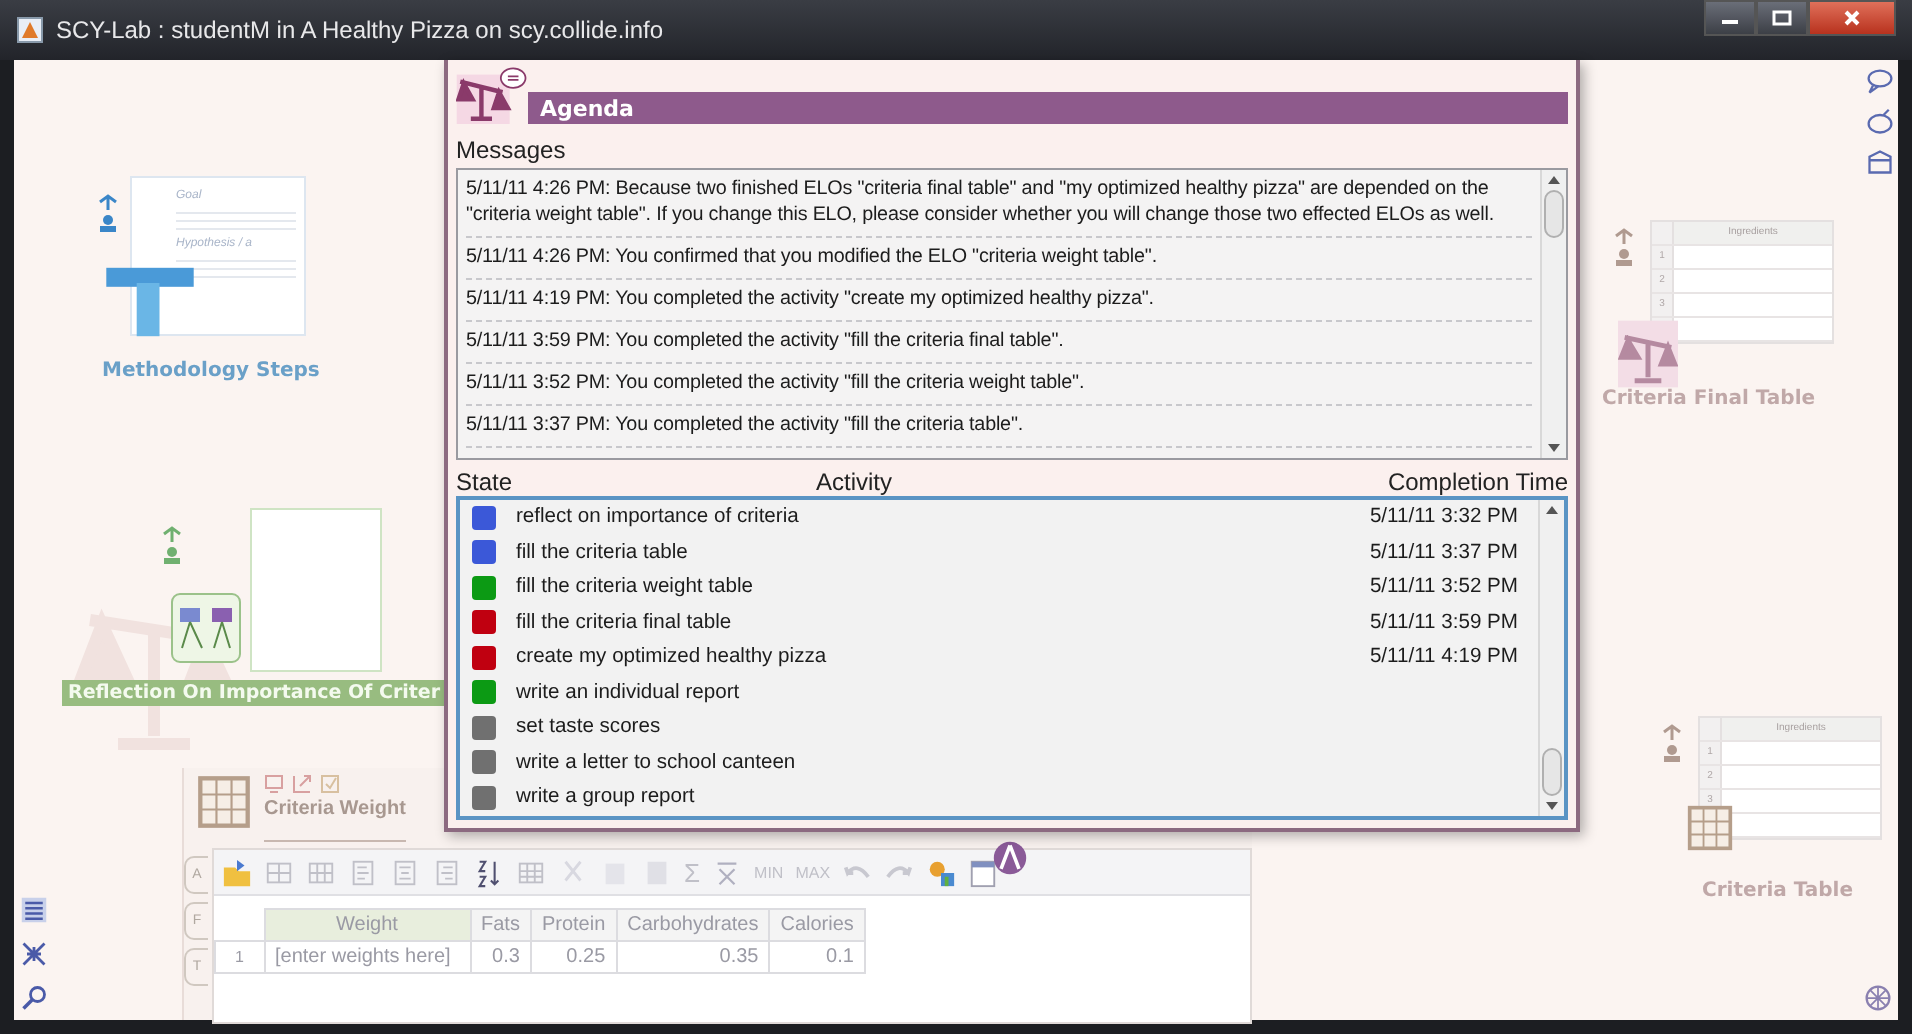 Image resolution: width=1912 pixels, height=1034 pixels. I want to click on t-shape-icon, so click(150, 302).